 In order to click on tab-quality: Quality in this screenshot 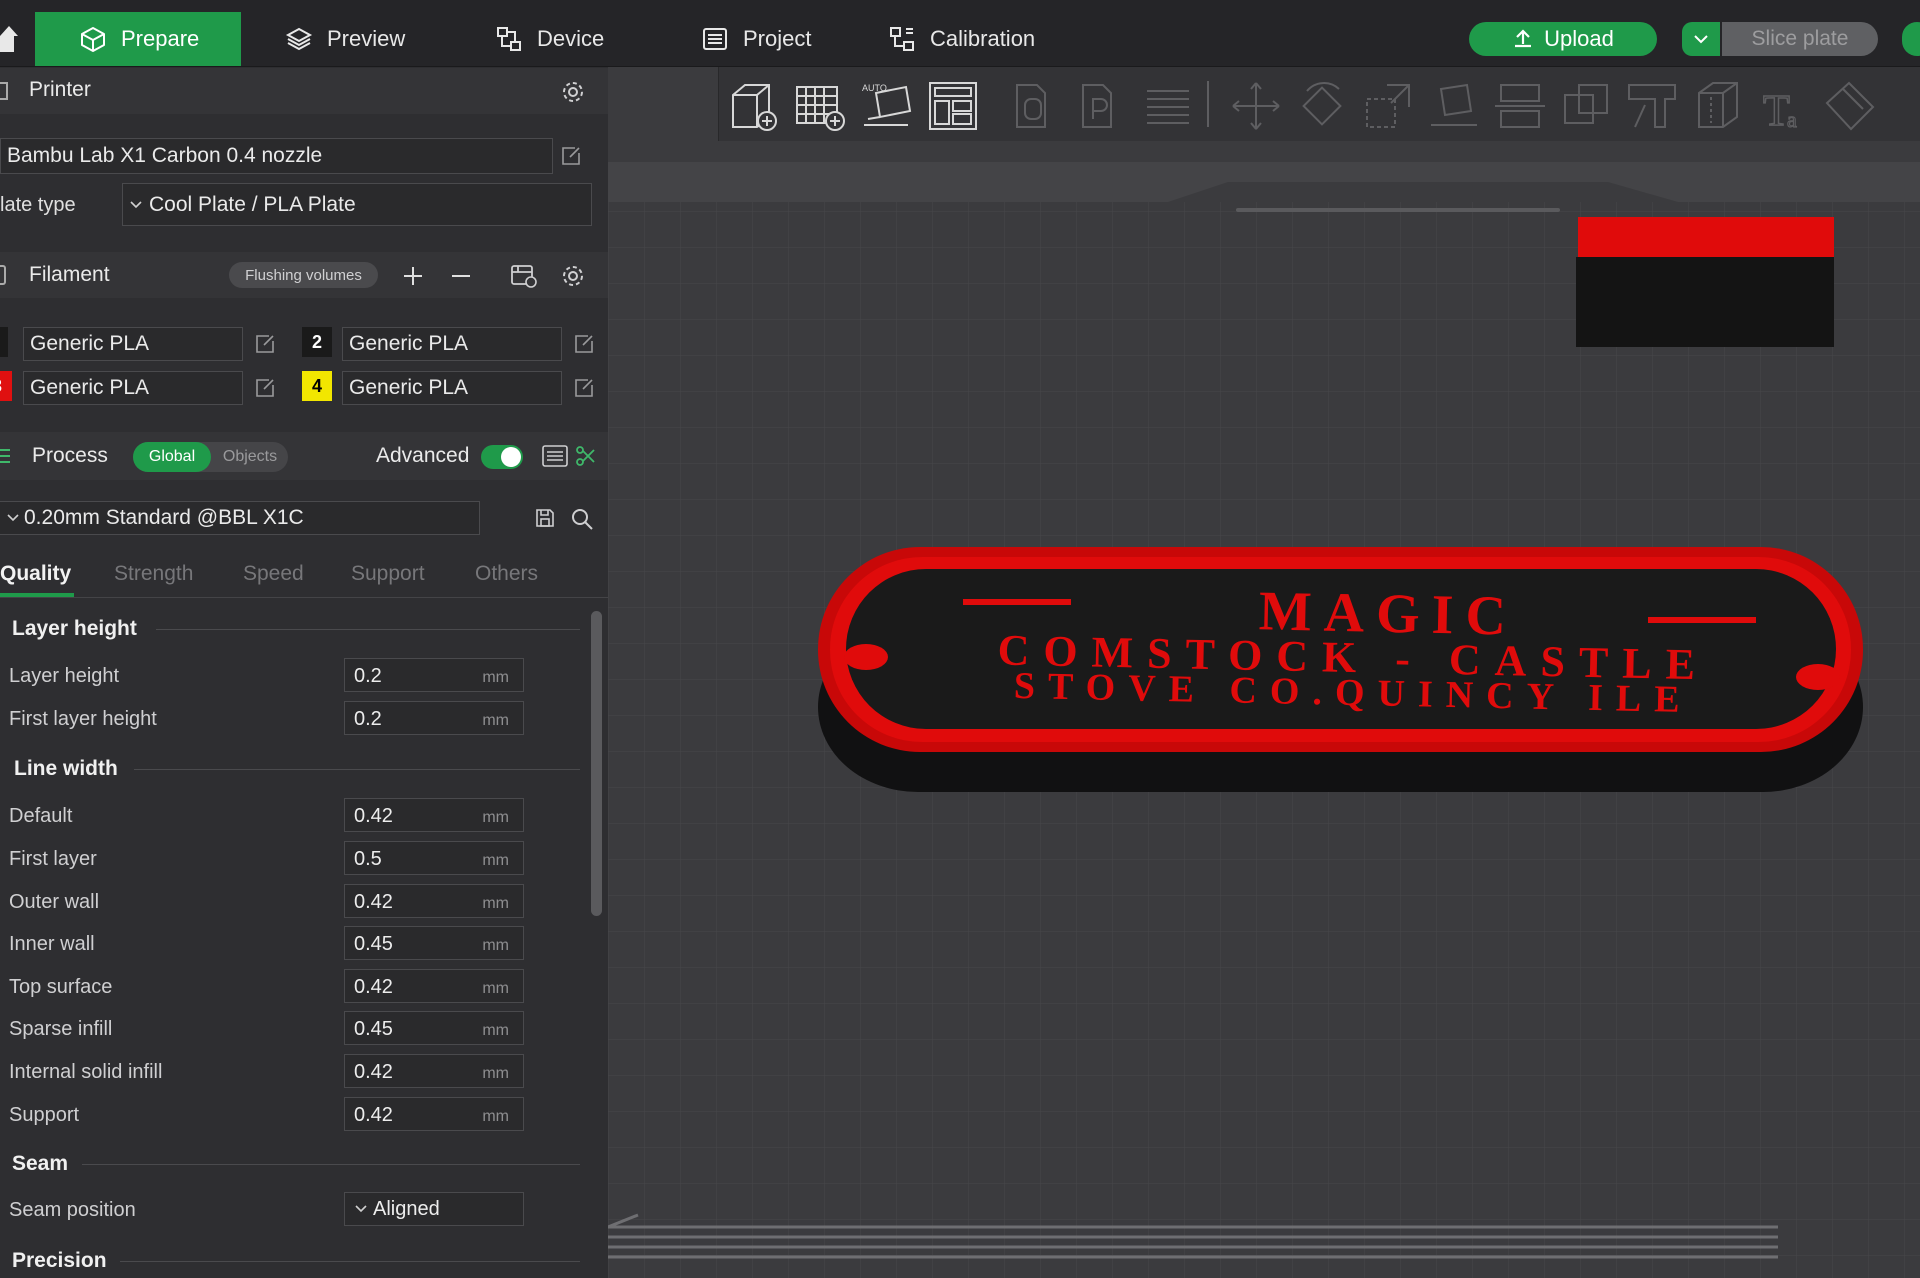, I will do `click(35, 574)`.